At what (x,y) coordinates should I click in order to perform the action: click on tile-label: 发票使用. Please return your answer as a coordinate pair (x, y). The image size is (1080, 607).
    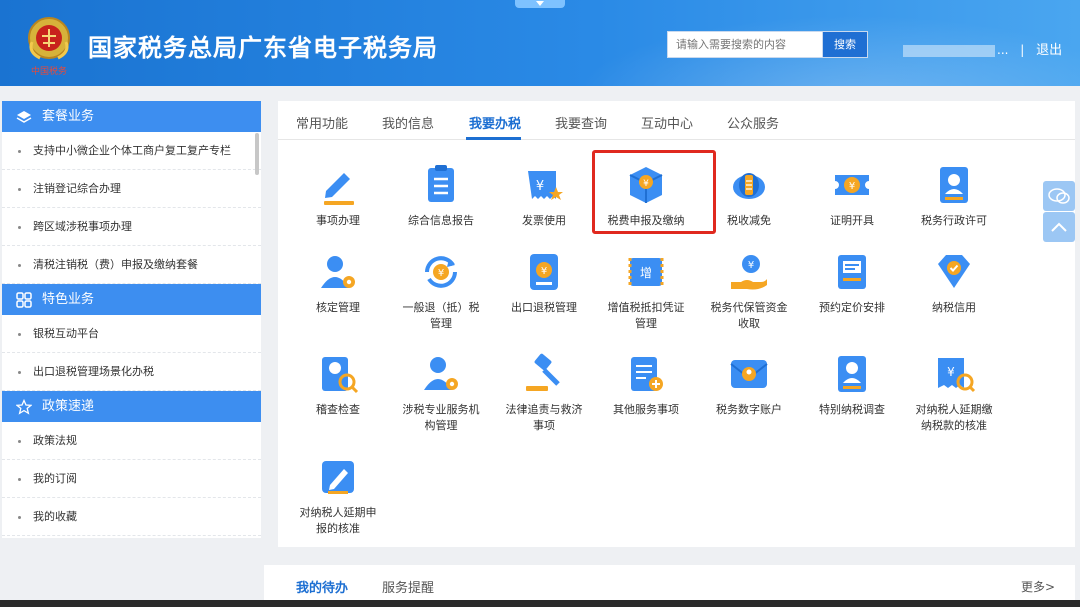
    Looking at the image, I should click on (544, 220).